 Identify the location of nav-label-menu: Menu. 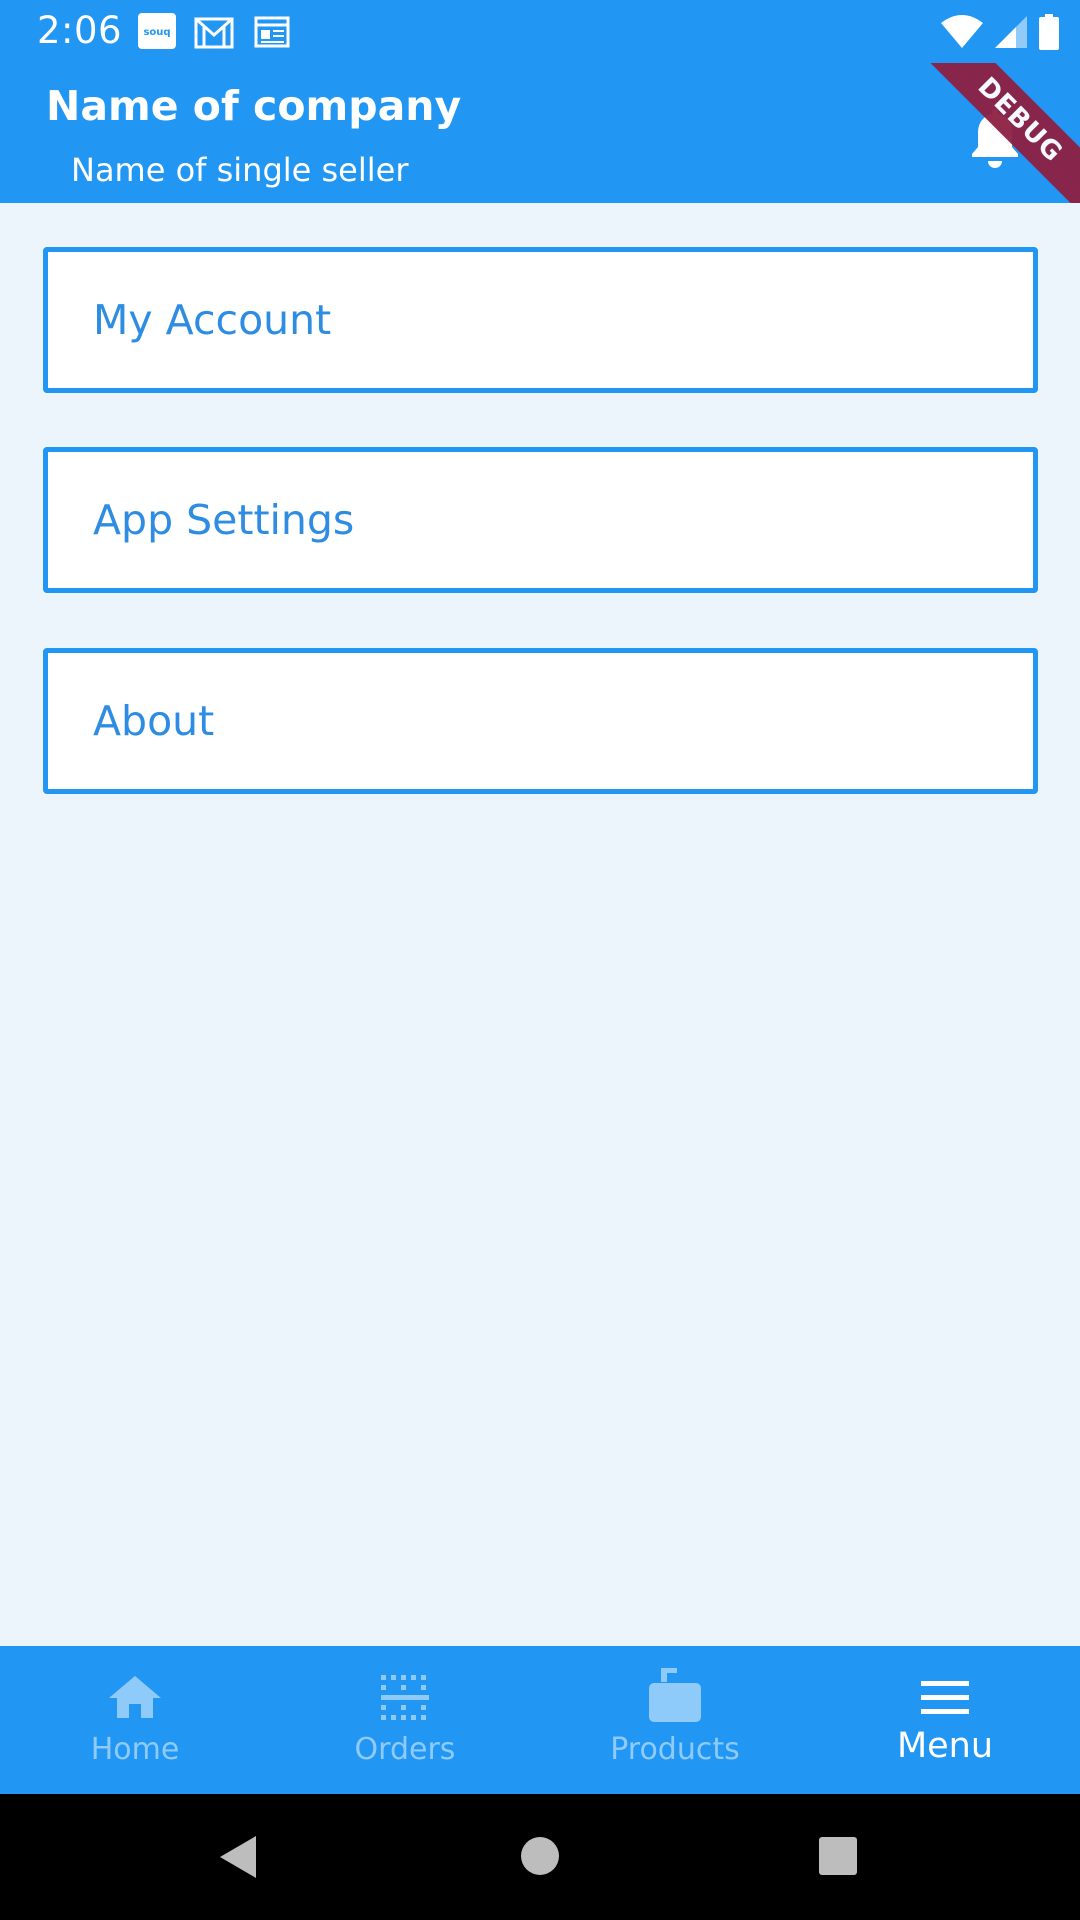
(945, 1746).